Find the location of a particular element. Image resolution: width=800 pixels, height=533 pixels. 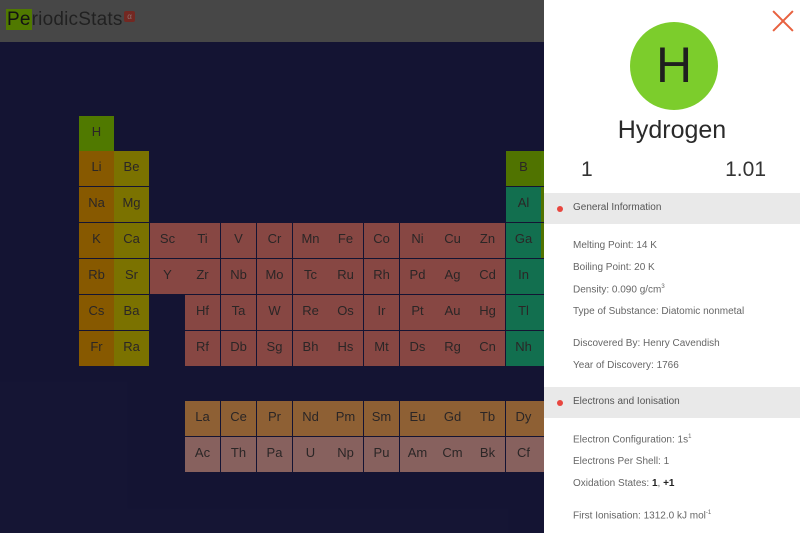

element-symbol-badge: H is located at coordinates (674, 66).